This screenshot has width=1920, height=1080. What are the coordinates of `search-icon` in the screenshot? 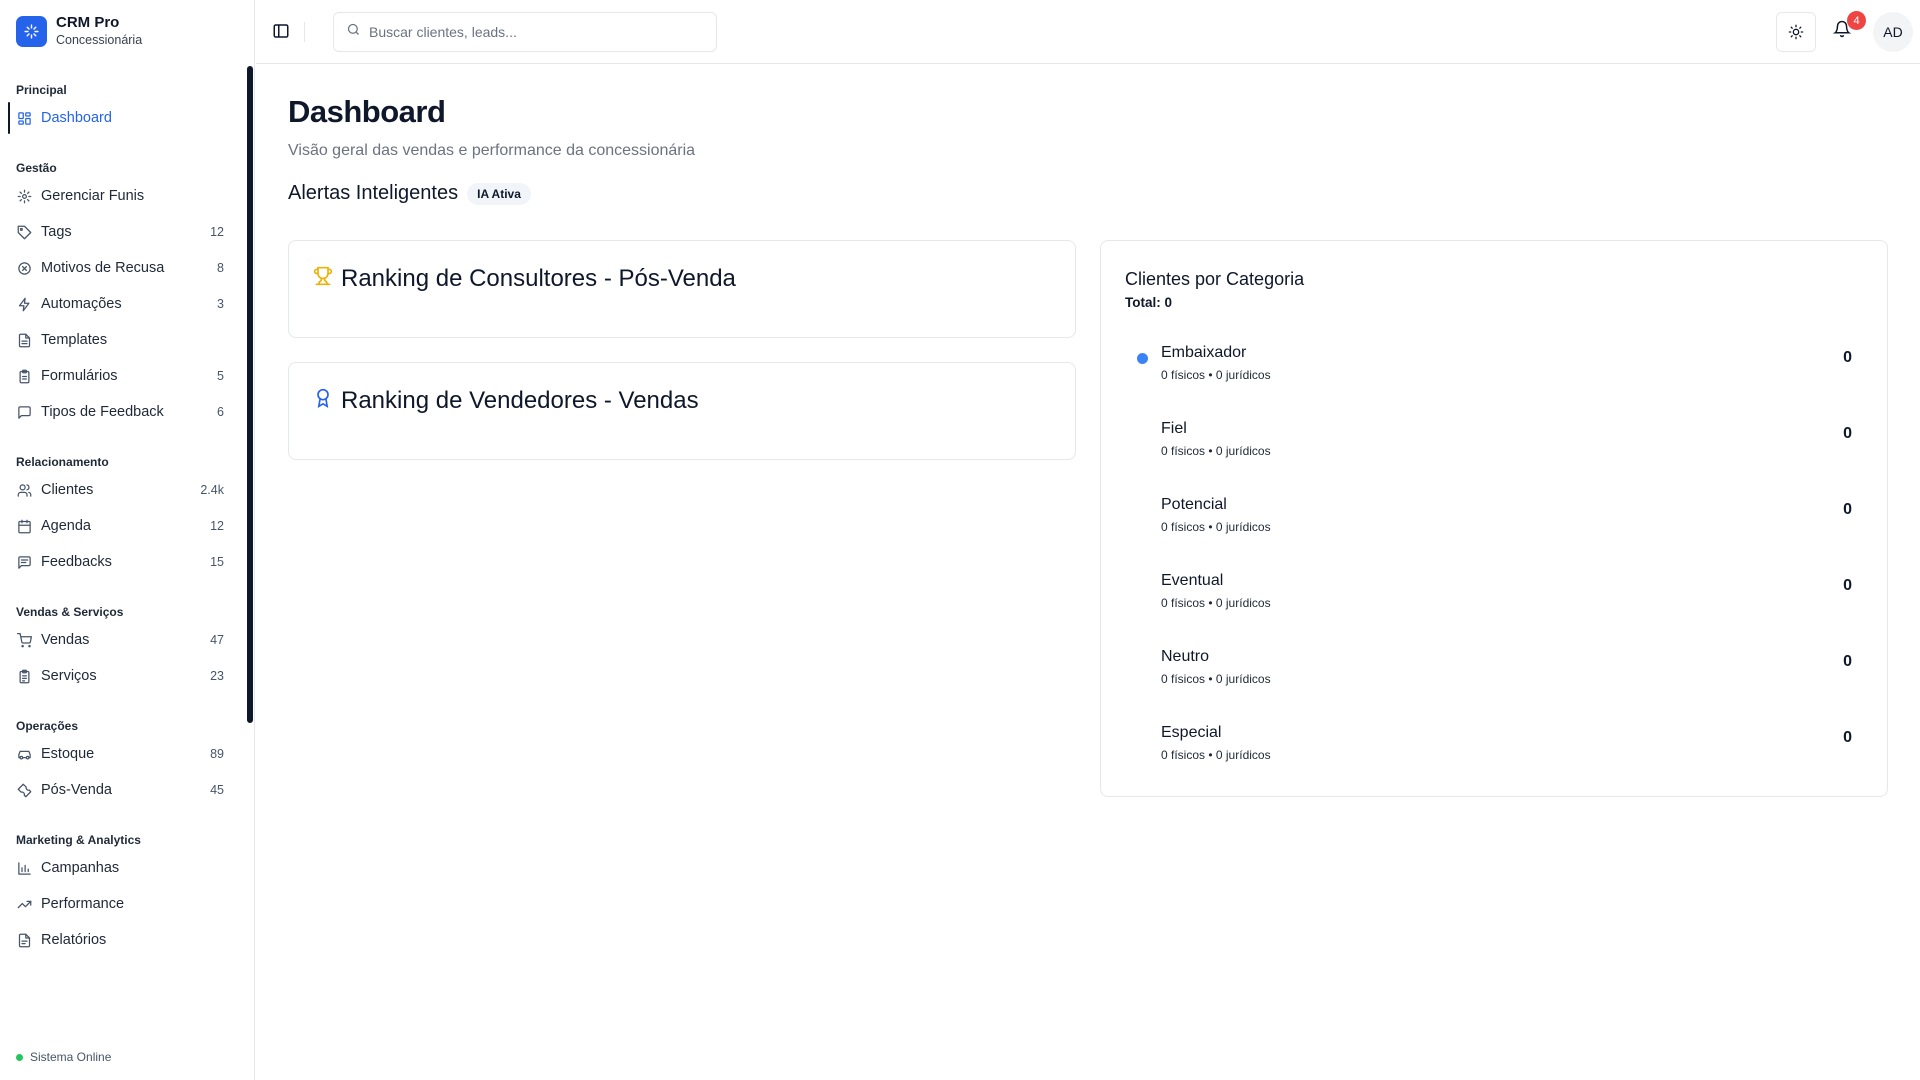 It's located at (353, 32).